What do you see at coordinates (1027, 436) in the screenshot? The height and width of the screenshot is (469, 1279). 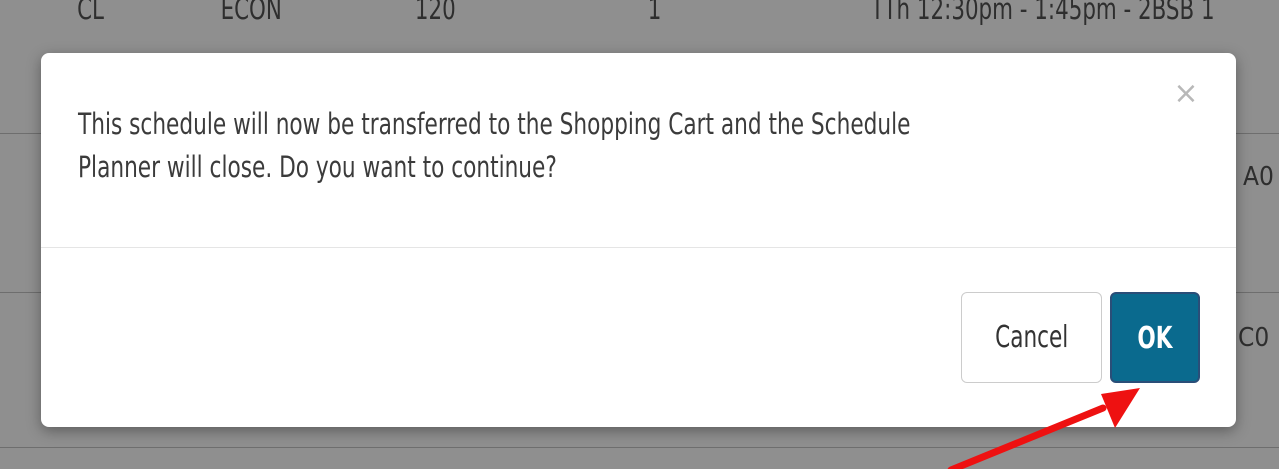 I see `arrow-shaft` at bounding box center [1027, 436].